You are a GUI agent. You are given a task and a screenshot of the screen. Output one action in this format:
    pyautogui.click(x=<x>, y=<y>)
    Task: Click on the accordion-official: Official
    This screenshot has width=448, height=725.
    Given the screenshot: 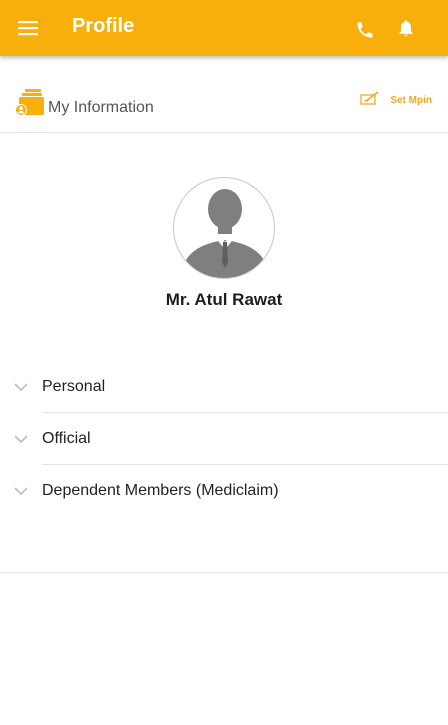 What is the action you would take?
    pyautogui.click(x=224, y=439)
    